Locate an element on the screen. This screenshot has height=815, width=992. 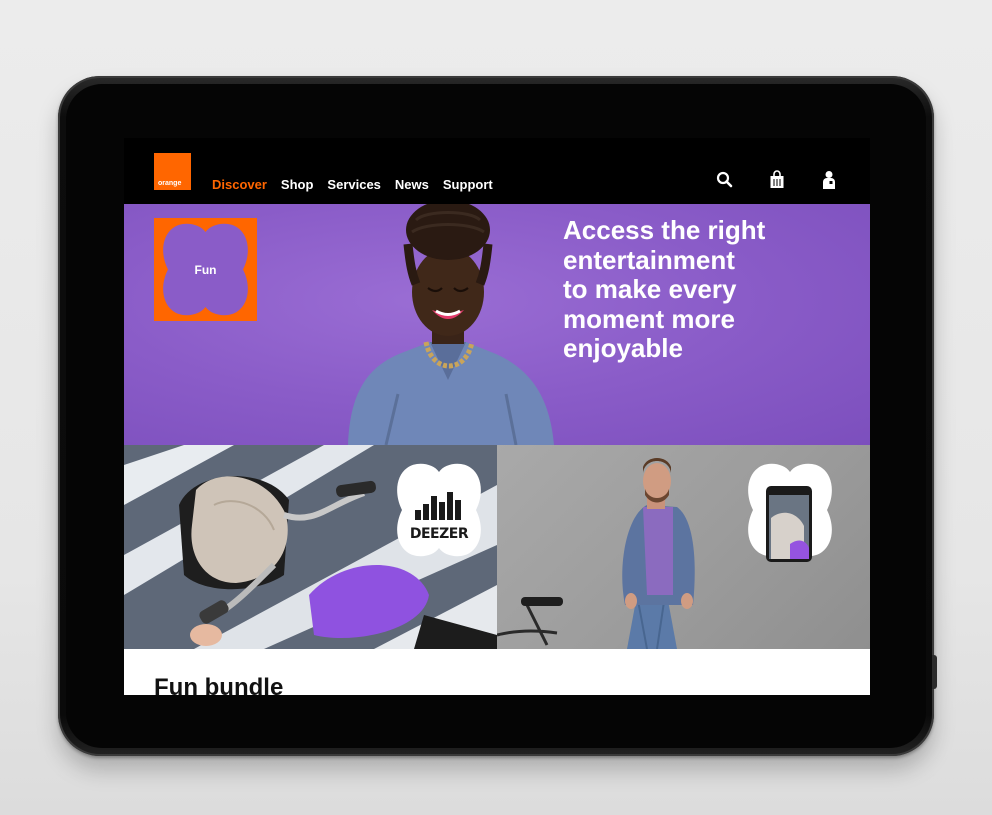
hero-title-line: moment more is located at coordinates (649, 318).